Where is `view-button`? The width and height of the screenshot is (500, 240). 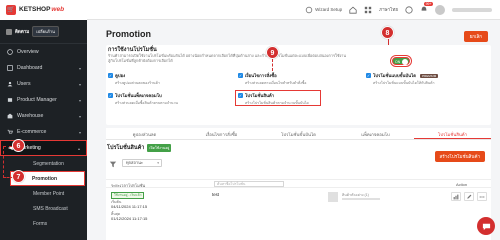 view-button is located at coordinates (456, 196).